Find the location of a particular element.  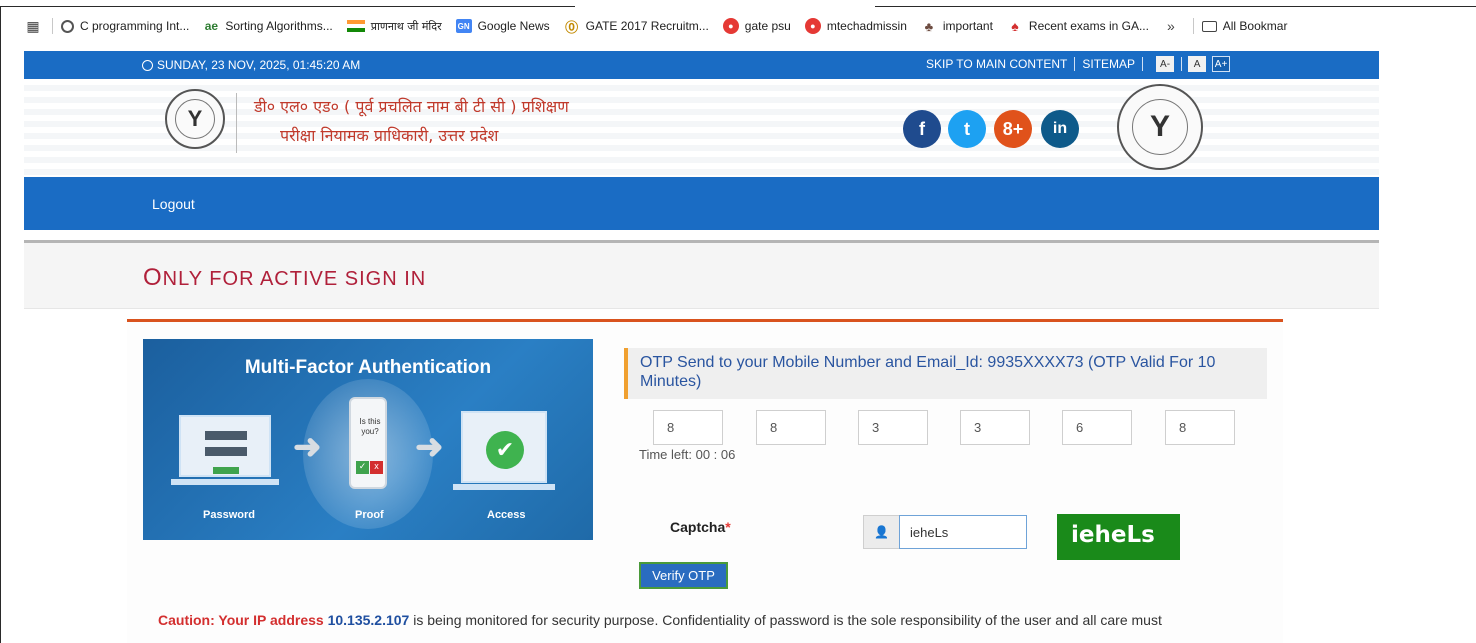

access-check-icon: ✔ is located at coordinates (505, 450).